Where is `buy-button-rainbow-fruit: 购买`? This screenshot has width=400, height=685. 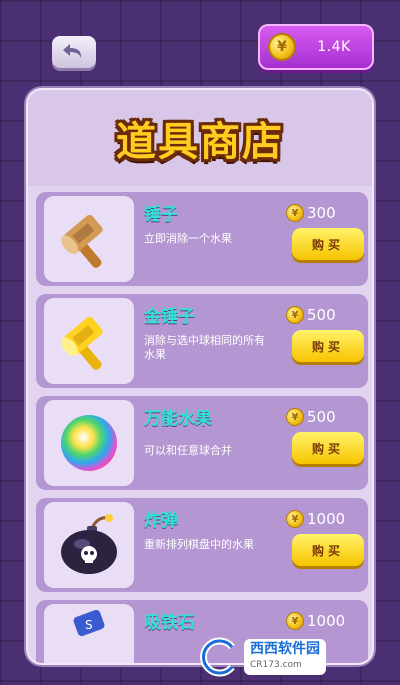 buy-button-rainbow-fruit: 购买 is located at coordinates (328, 448).